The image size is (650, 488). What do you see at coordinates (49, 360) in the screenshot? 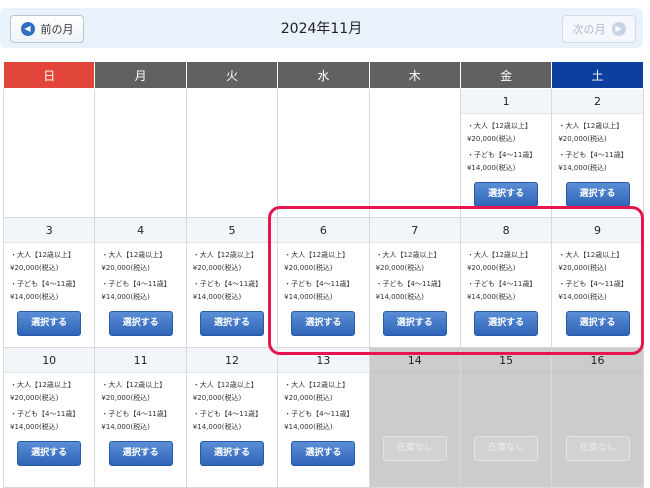
I see `day-number: 10` at bounding box center [49, 360].